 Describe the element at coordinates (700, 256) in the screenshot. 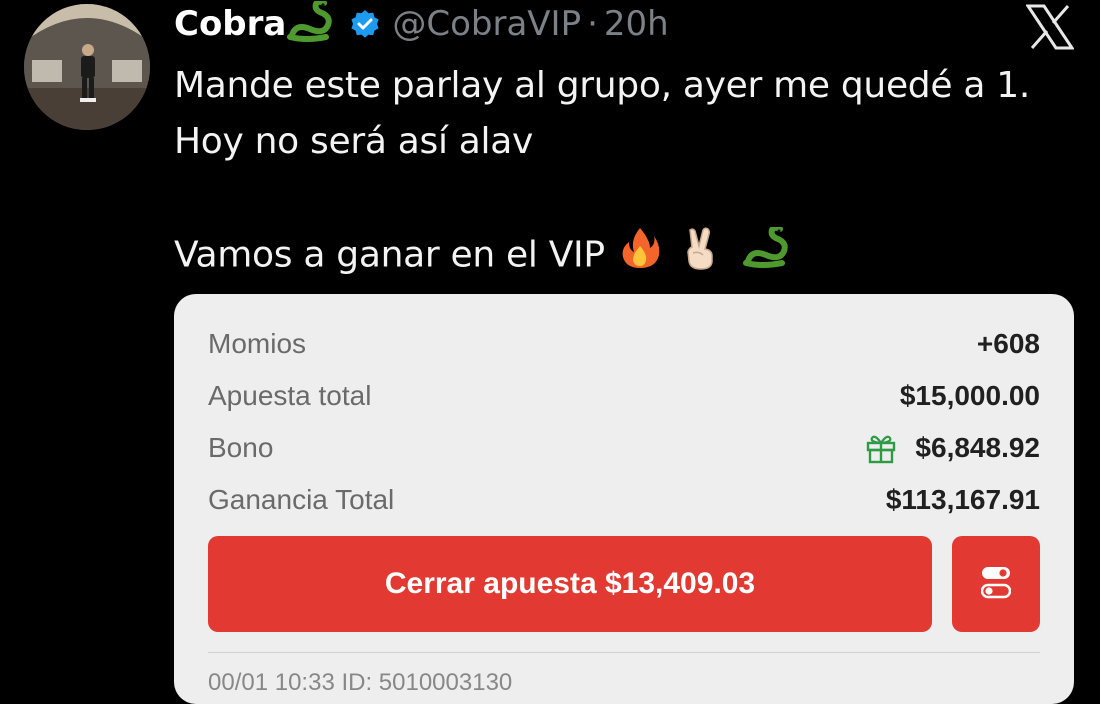

I see `victory-hand-emoji-icon` at that location.